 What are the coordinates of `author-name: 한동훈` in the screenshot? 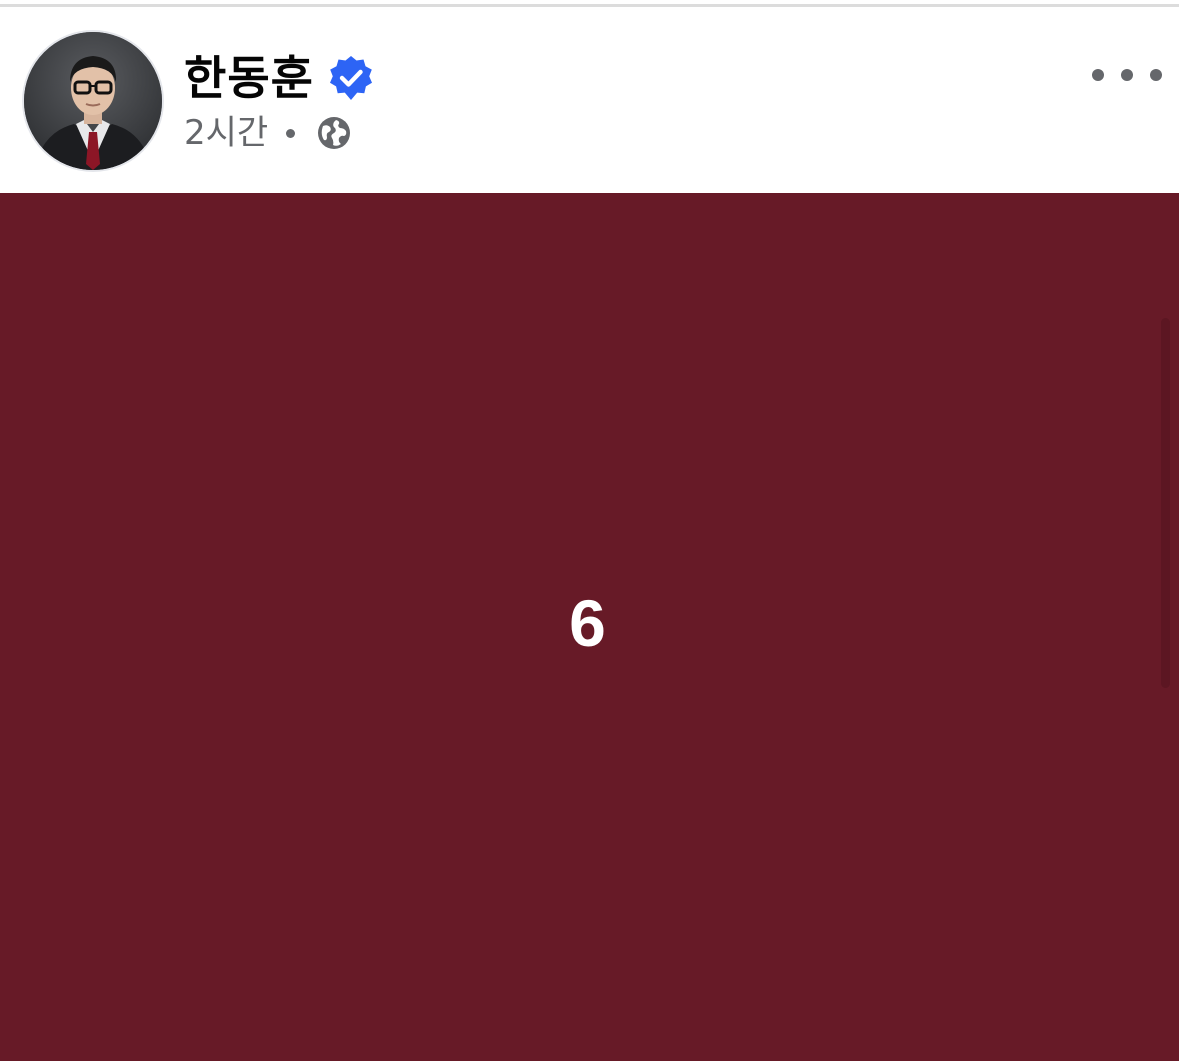 It's located at (249, 78).